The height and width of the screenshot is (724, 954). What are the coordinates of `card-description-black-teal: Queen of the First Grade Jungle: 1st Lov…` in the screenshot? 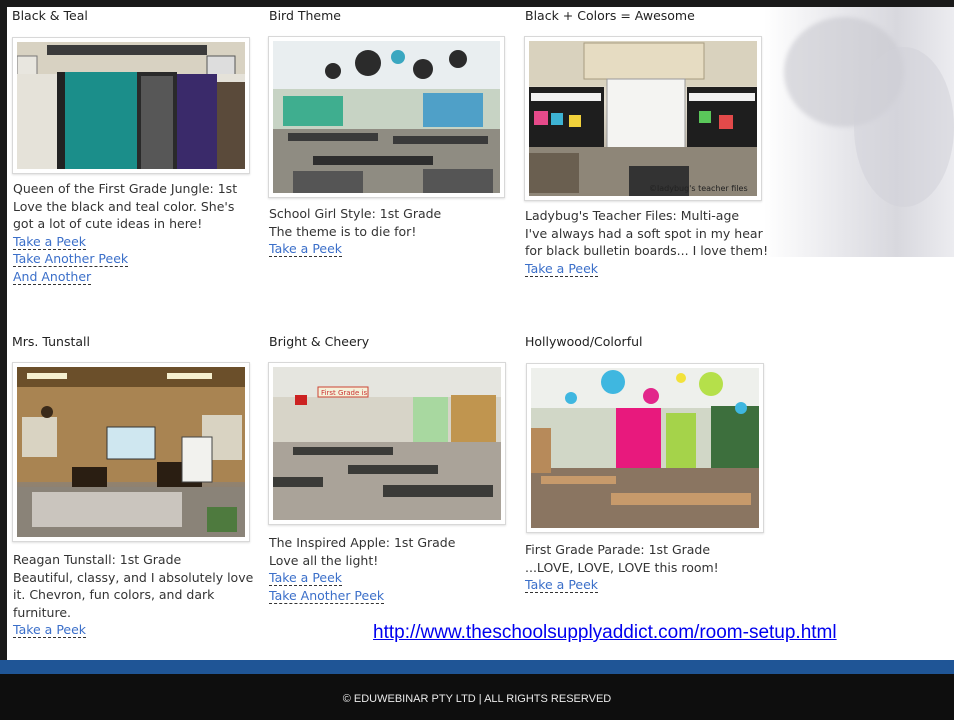 It's located at (135, 232).